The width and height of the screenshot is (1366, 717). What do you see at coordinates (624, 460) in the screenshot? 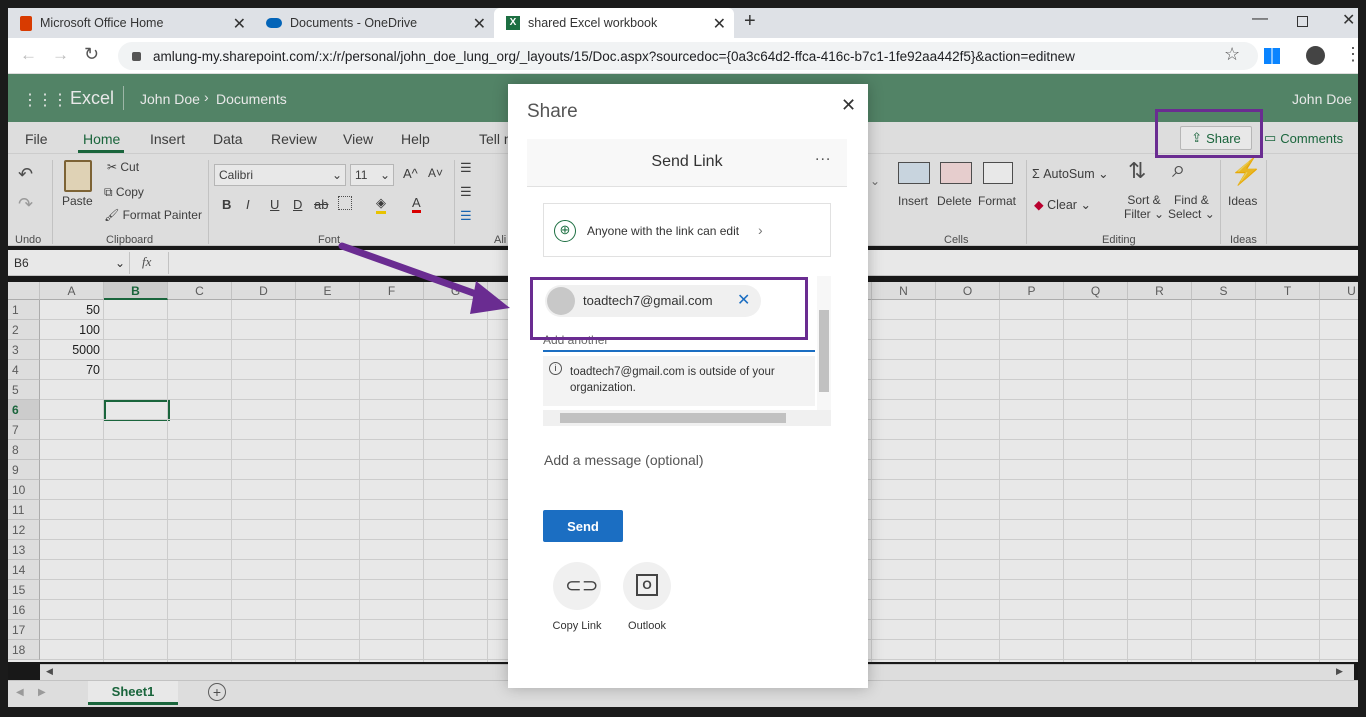
I see `message-placeholder: Add a message (optional)` at bounding box center [624, 460].